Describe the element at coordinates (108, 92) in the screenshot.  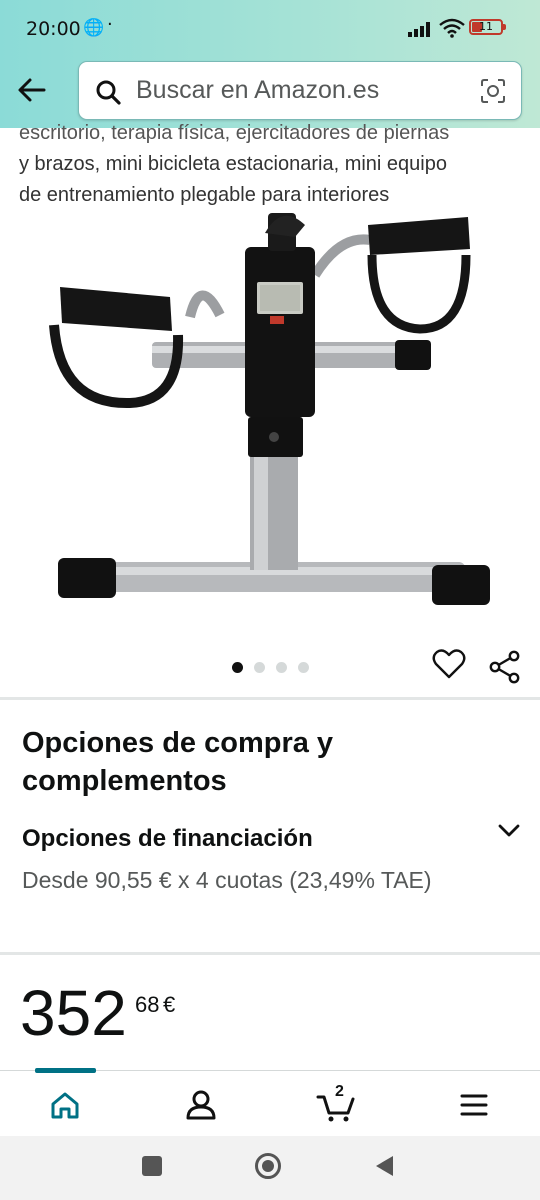
I see `search-icon` at that location.